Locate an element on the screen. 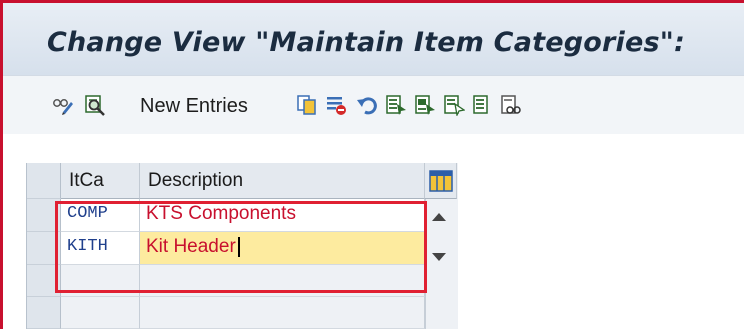 The height and width of the screenshot is (329, 744). page-title: Change View "Maintain Item Categories": is located at coordinates (366, 42).